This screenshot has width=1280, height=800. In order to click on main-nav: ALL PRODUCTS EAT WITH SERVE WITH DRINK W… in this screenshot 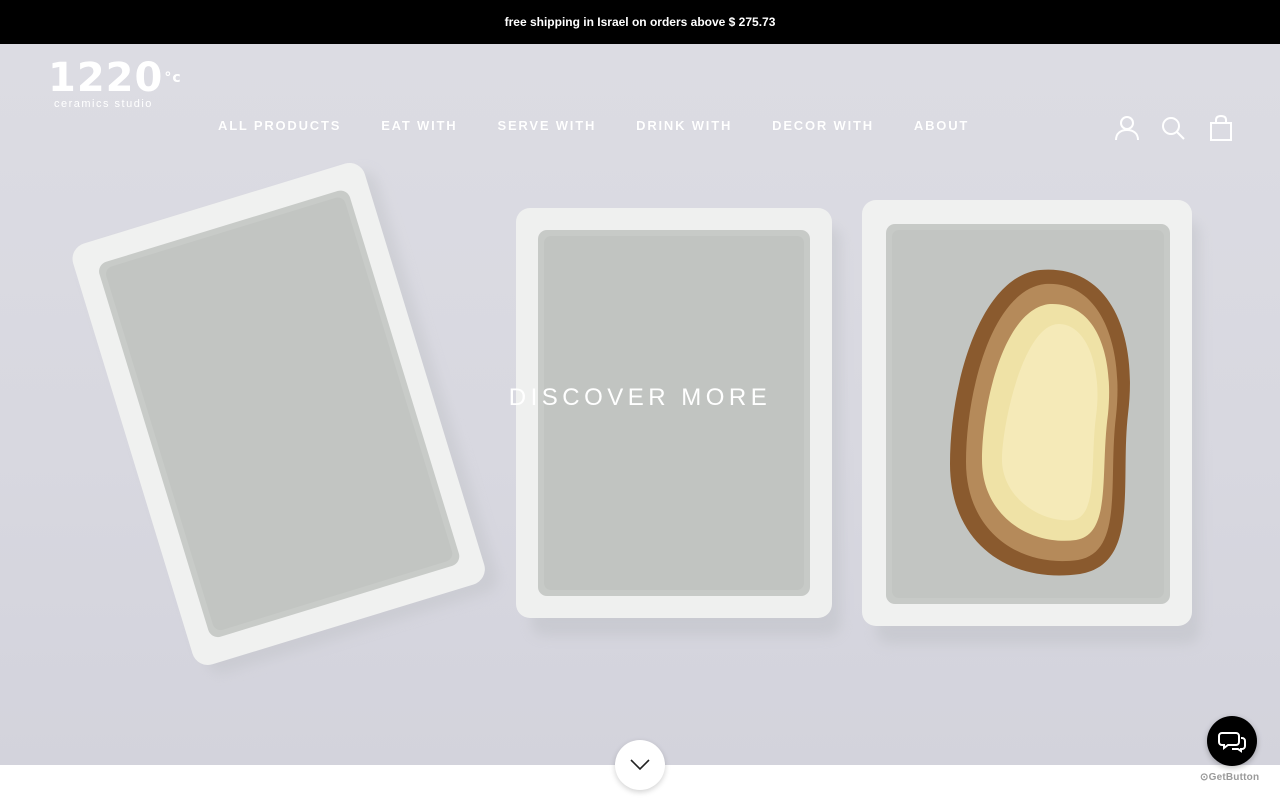, I will do `click(613, 125)`.